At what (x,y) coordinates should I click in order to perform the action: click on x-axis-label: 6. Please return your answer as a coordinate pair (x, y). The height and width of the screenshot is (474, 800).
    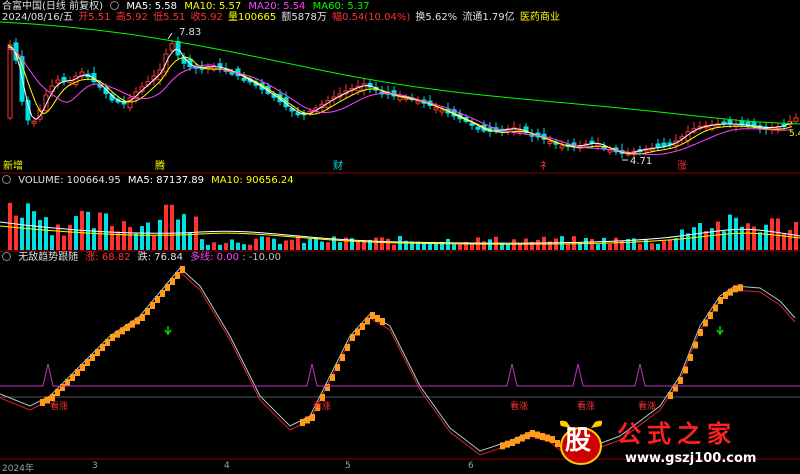
    Looking at the image, I should click on (471, 466).